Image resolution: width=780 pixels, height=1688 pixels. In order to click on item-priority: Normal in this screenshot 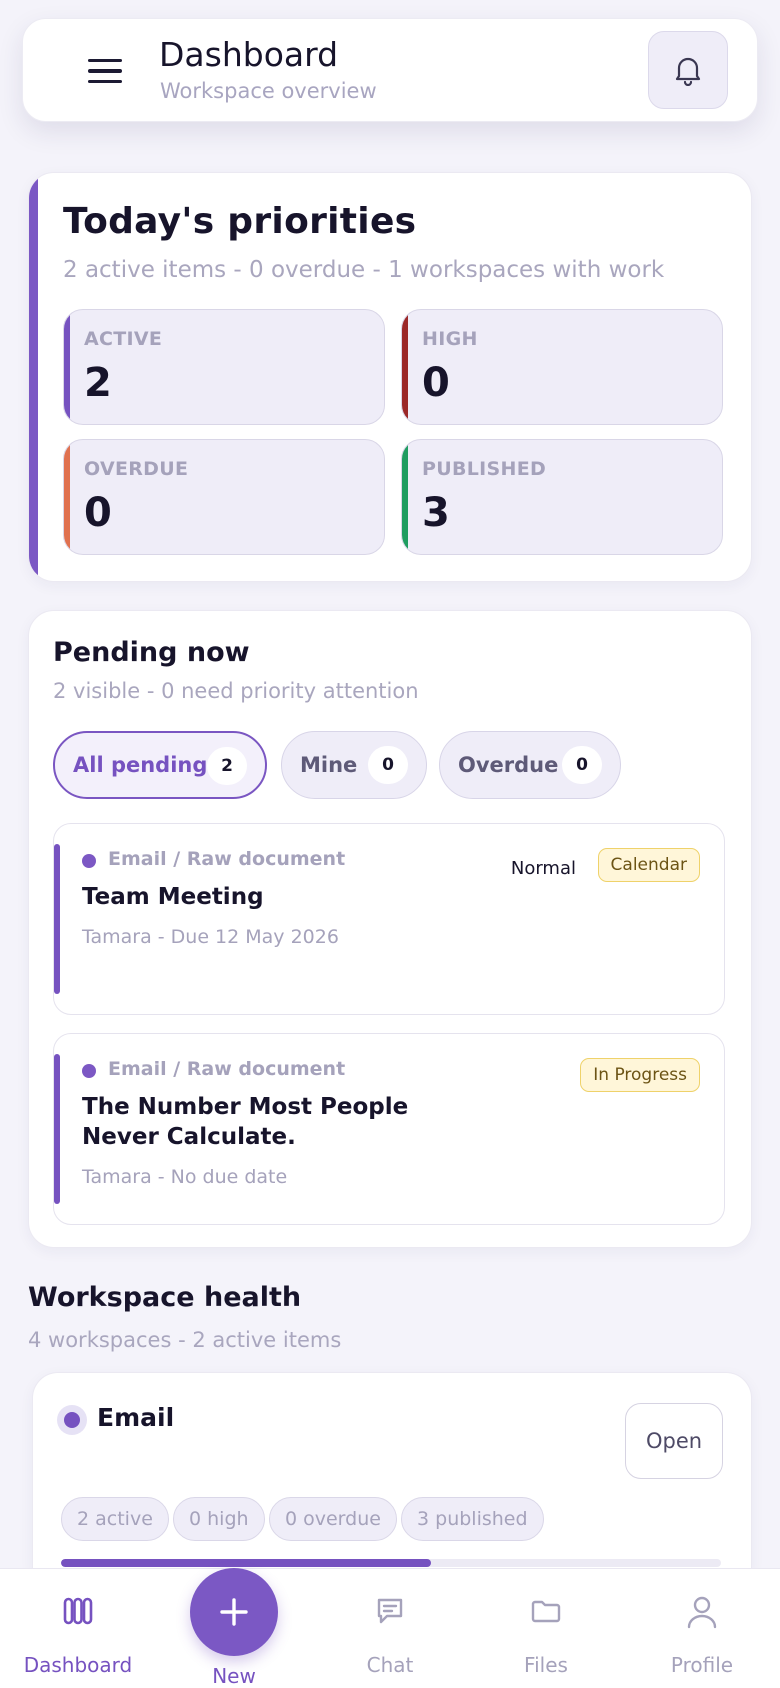, I will do `click(543, 868)`.